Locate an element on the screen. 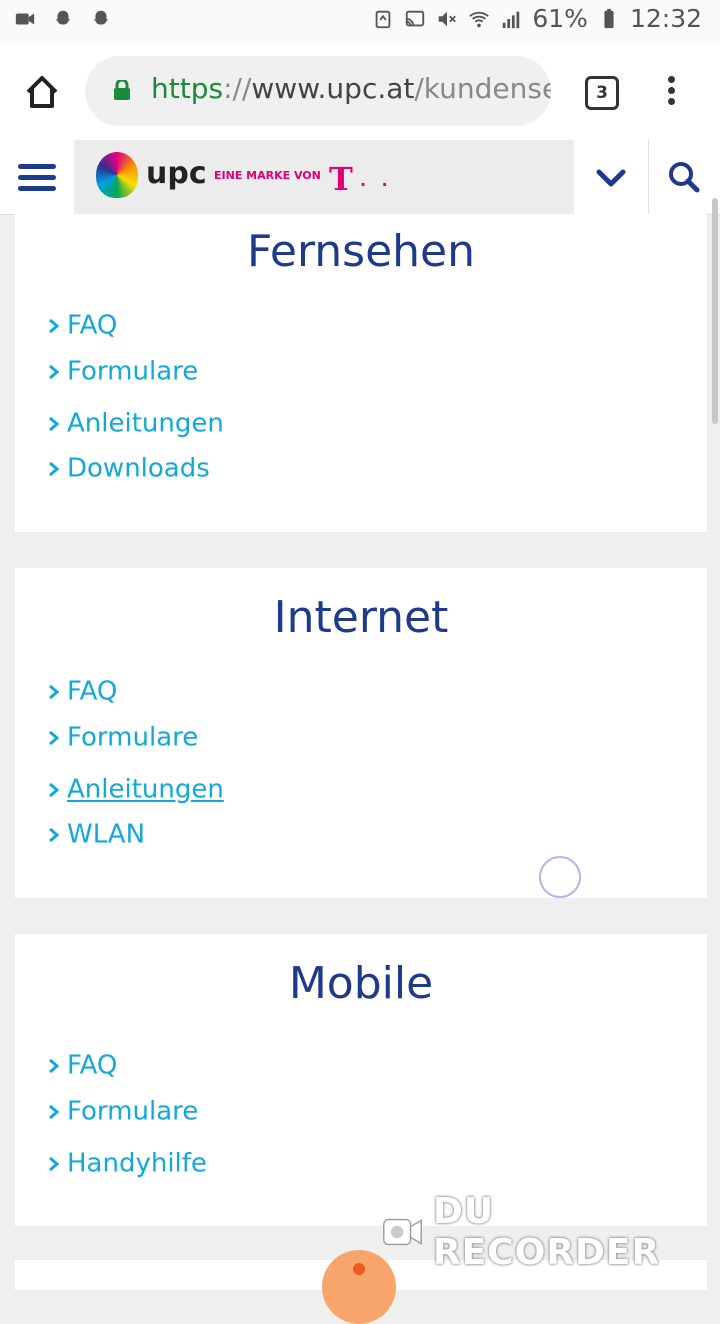  url-path: /kundenser is located at coordinates (482, 88).